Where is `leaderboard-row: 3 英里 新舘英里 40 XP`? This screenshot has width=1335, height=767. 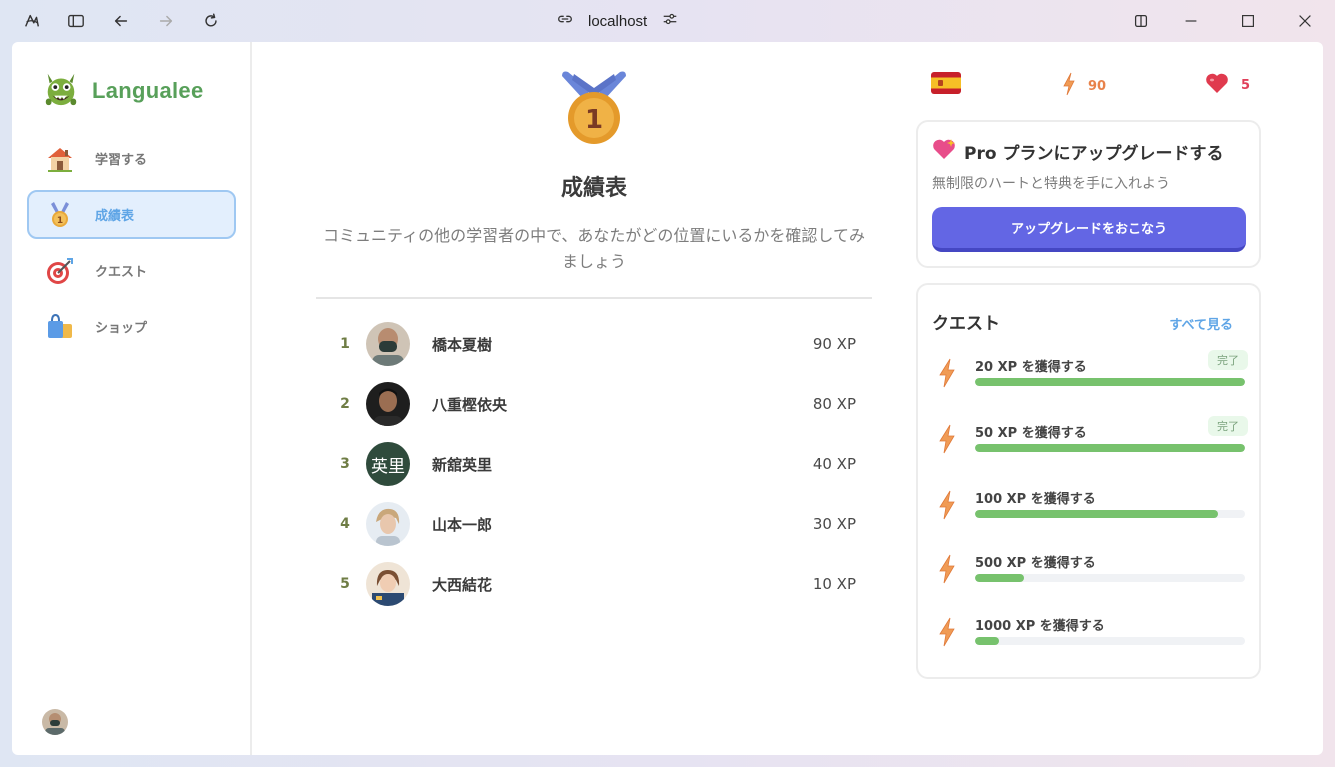 leaderboard-row: 3 英里 新舘英里 40 XP is located at coordinates (594, 464).